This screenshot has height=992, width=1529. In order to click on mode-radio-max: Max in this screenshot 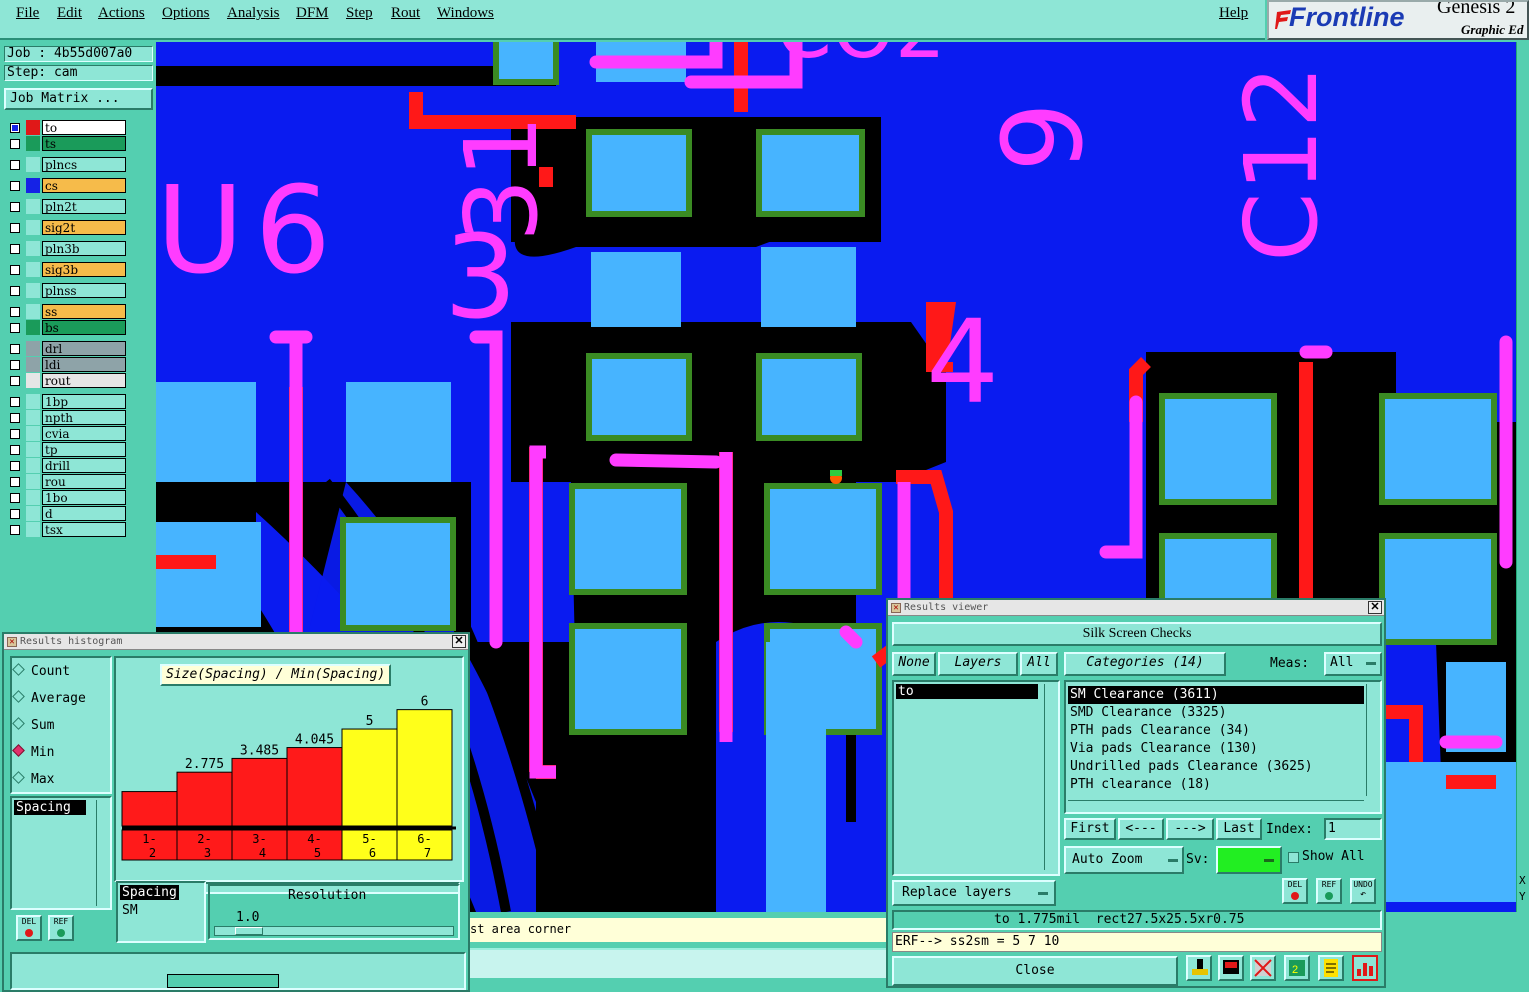, I will do `click(33, 780)`.